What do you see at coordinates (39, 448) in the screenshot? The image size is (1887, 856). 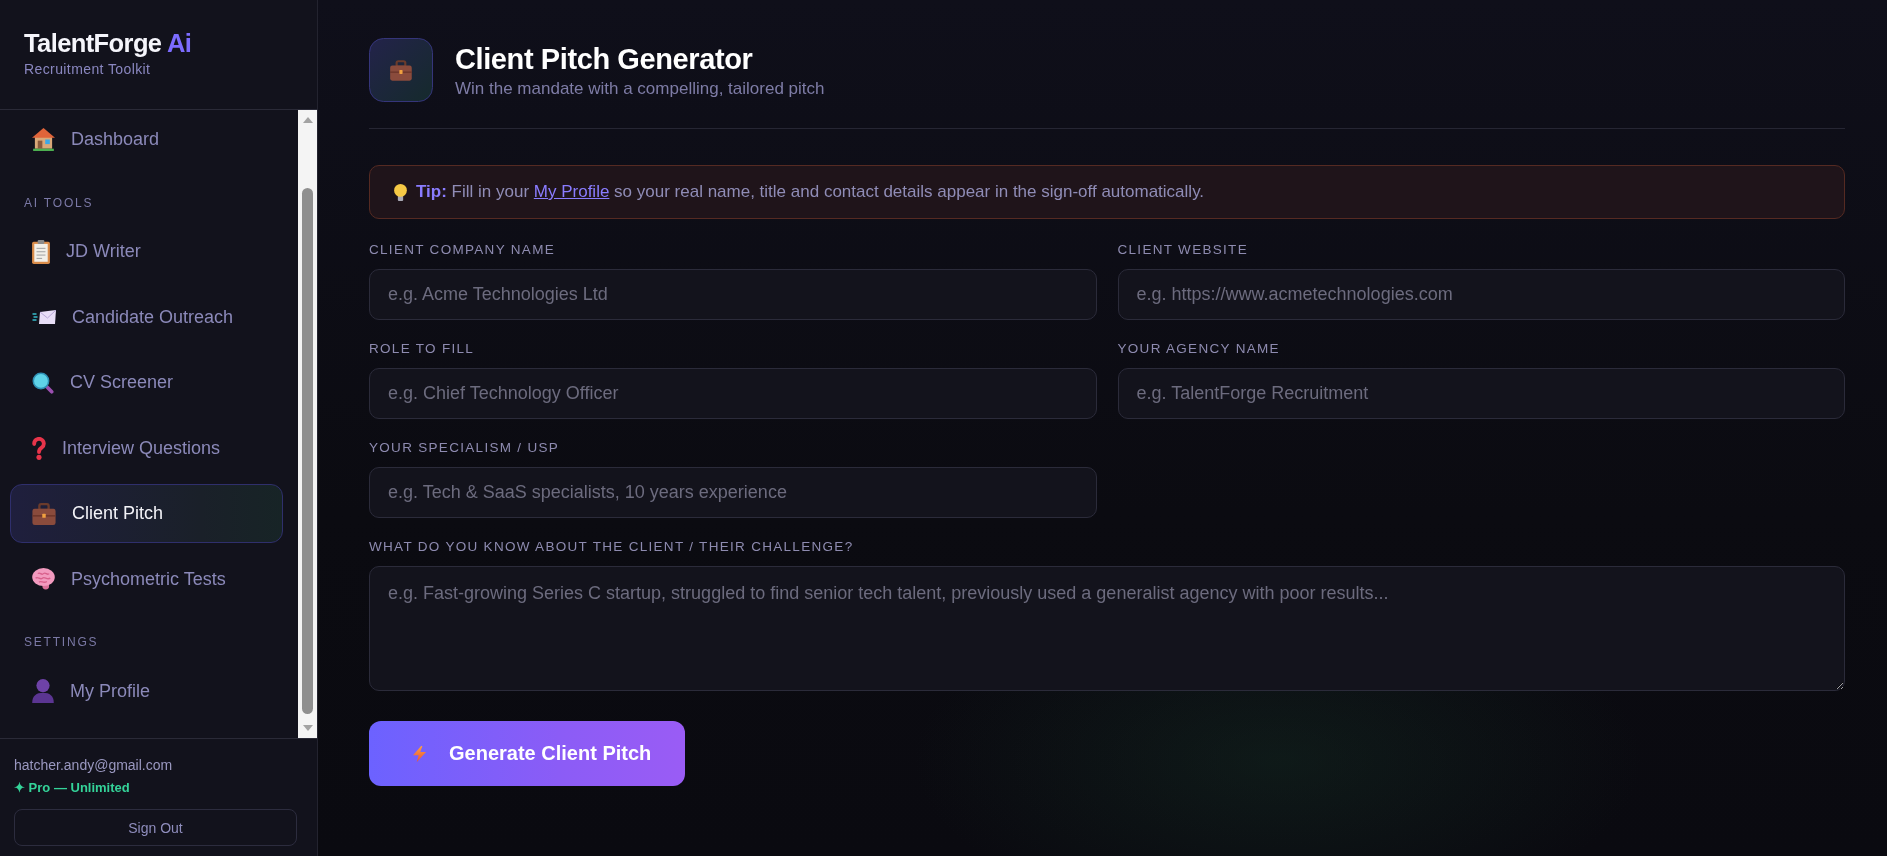 I see `question-mark-icon` at bounding box center [39, 448].